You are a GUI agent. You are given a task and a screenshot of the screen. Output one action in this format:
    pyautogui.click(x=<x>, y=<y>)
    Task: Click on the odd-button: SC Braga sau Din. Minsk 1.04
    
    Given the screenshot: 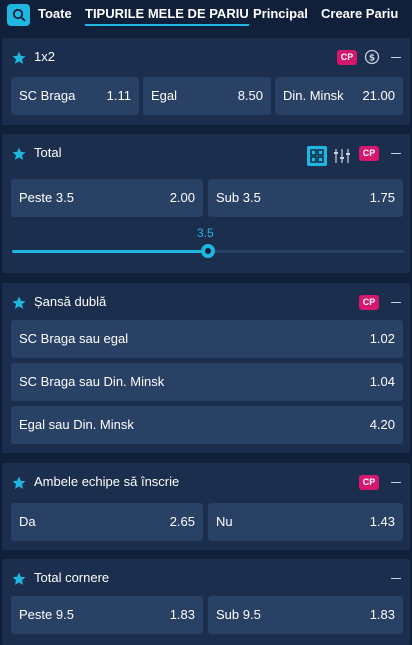 What is the action you would take?
    pyautogui.click(x=207, y=382)
    